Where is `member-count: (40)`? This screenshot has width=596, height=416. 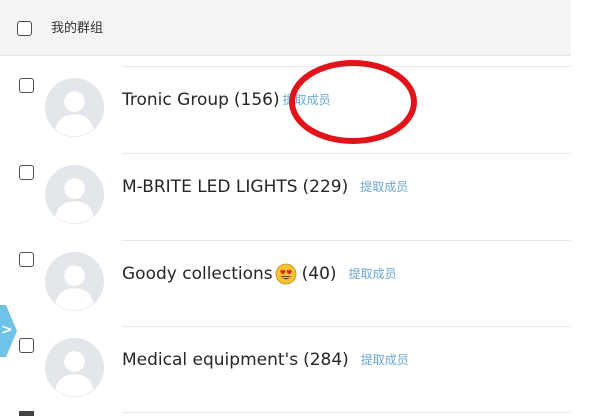
member-count: (40) is located at coordinates (319, 274).